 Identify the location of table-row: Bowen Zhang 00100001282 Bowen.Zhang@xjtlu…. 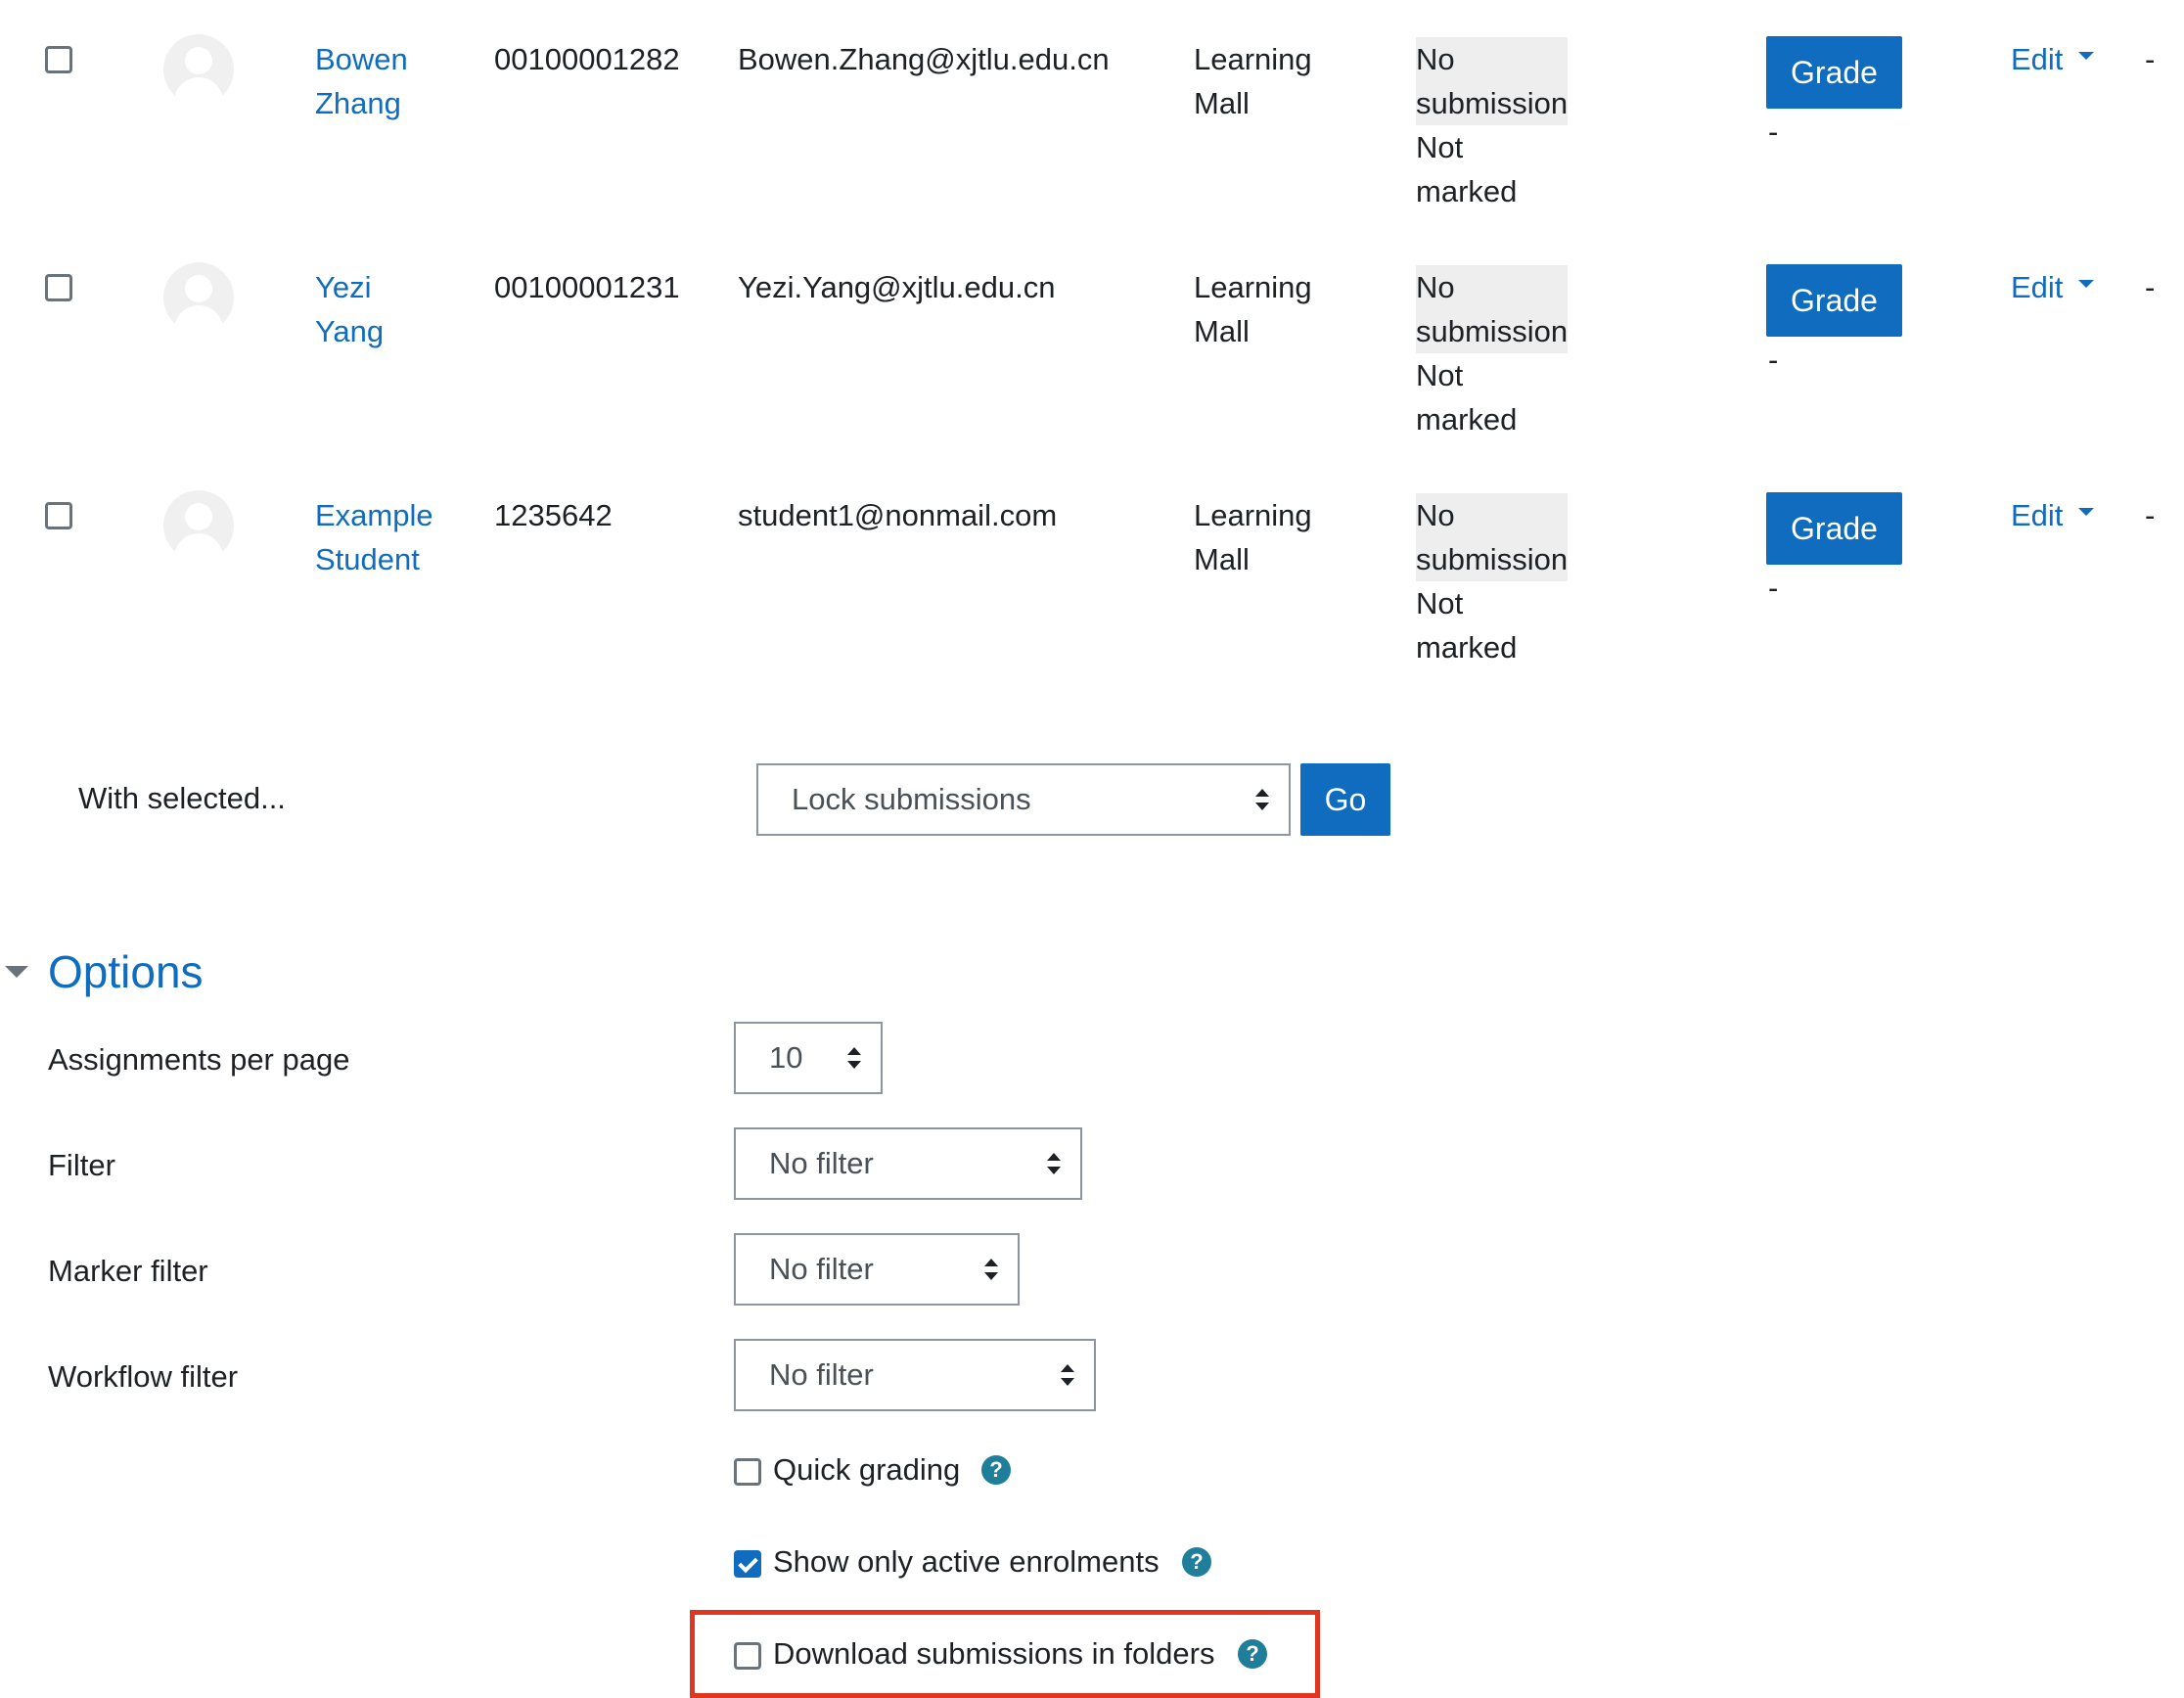
(1092, 112).